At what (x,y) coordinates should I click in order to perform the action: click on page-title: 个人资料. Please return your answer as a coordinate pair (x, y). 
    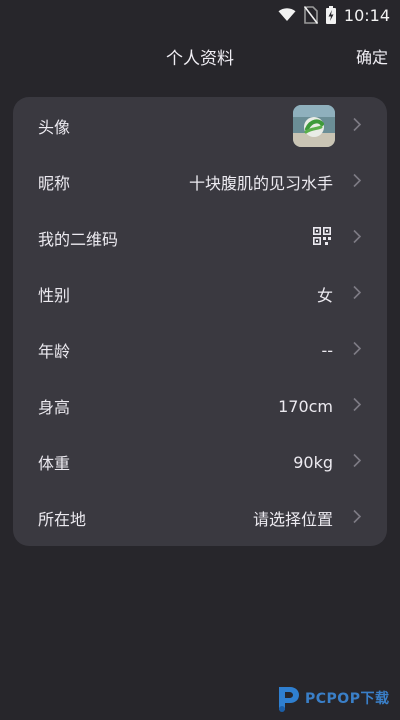
    Looking at the image, I should click on (200, 59).